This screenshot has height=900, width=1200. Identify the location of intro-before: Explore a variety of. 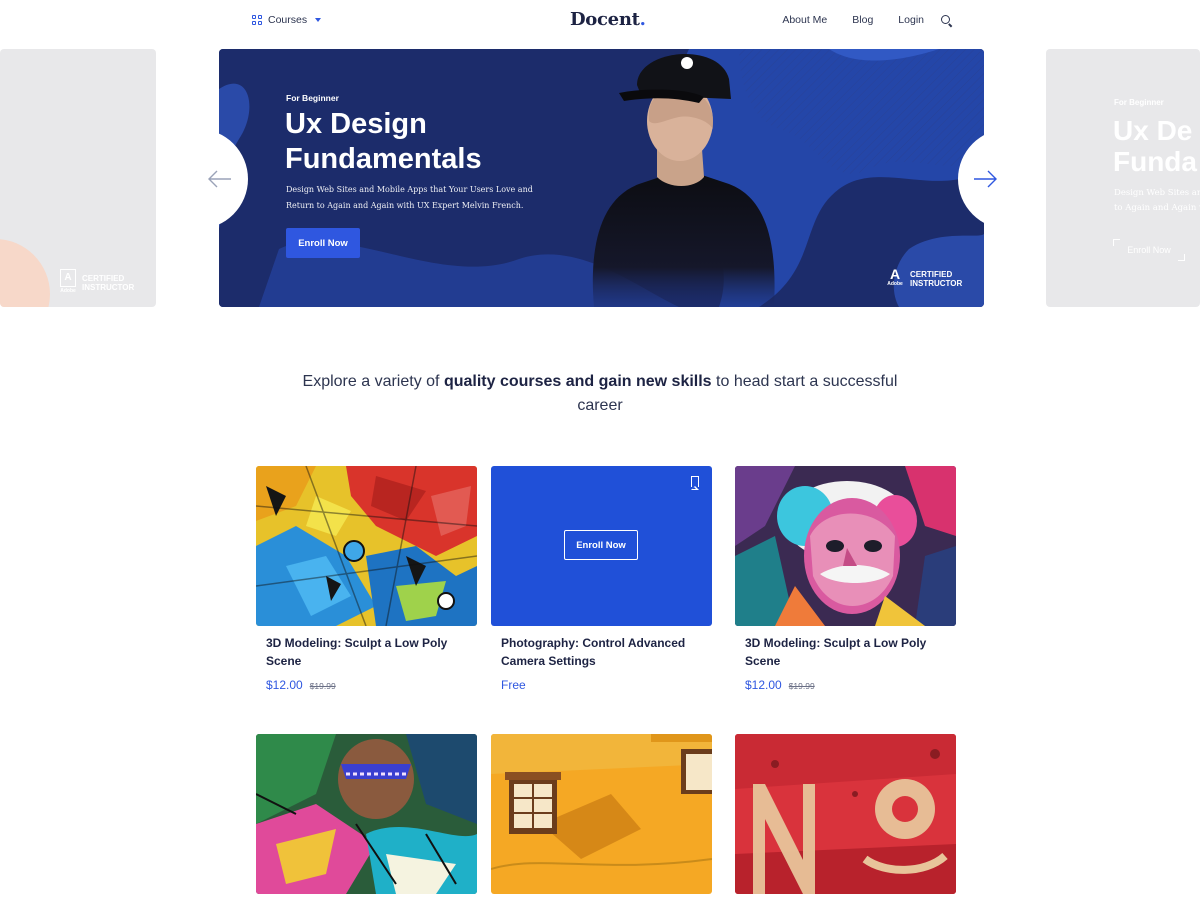
(373, 381).